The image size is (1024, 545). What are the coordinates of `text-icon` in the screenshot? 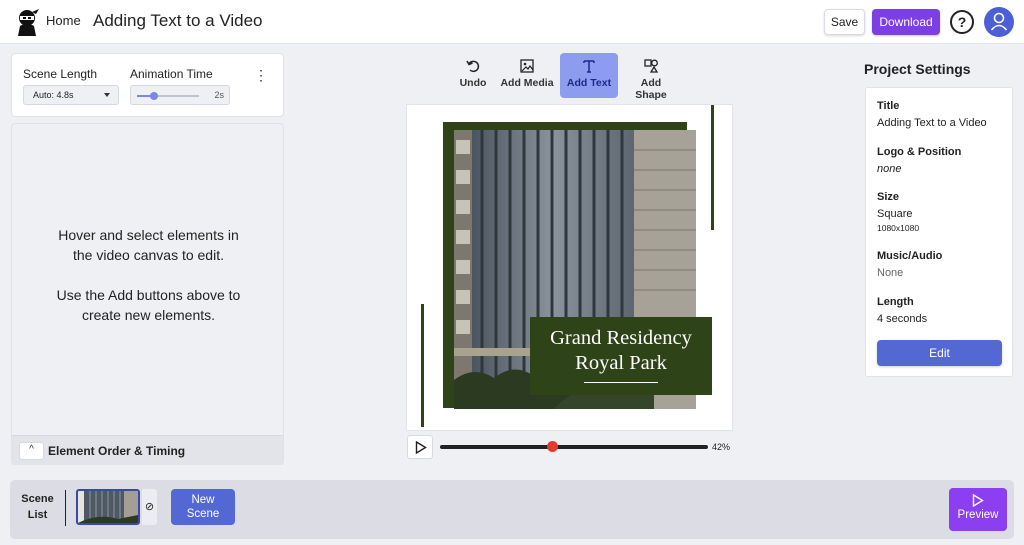 It's located at (589, 66).